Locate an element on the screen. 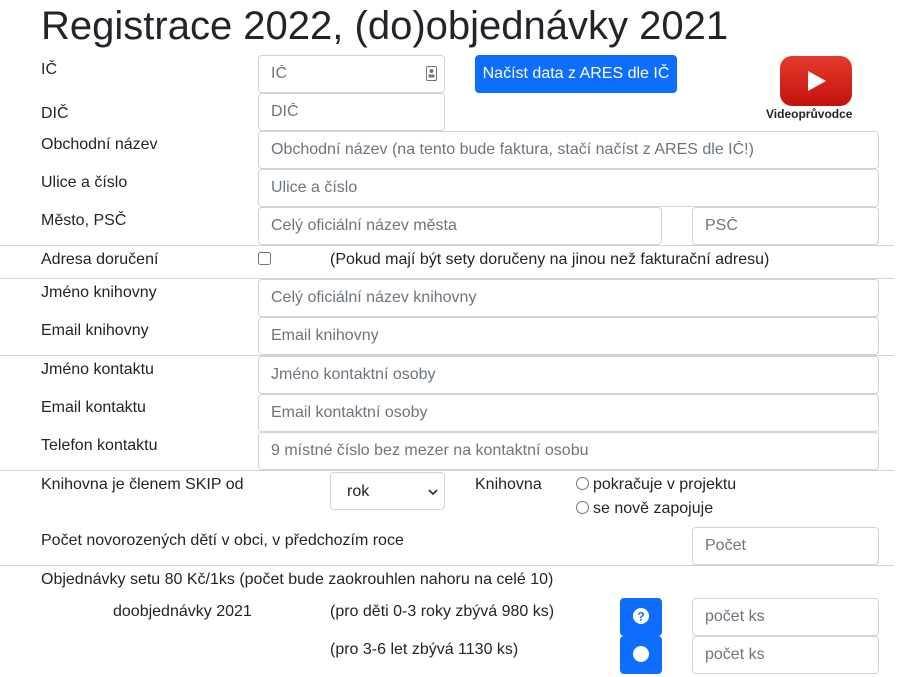 Image resolution: width=900 pixels, height=677 pixels. ic-label: IČ is located at coordinates (49, 69).